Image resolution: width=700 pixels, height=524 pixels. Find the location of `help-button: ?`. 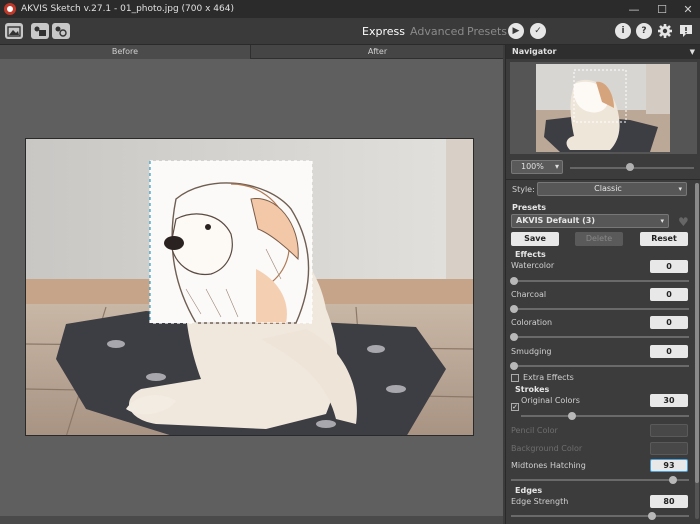

help-button: ? is located at coordinates (644, 31).